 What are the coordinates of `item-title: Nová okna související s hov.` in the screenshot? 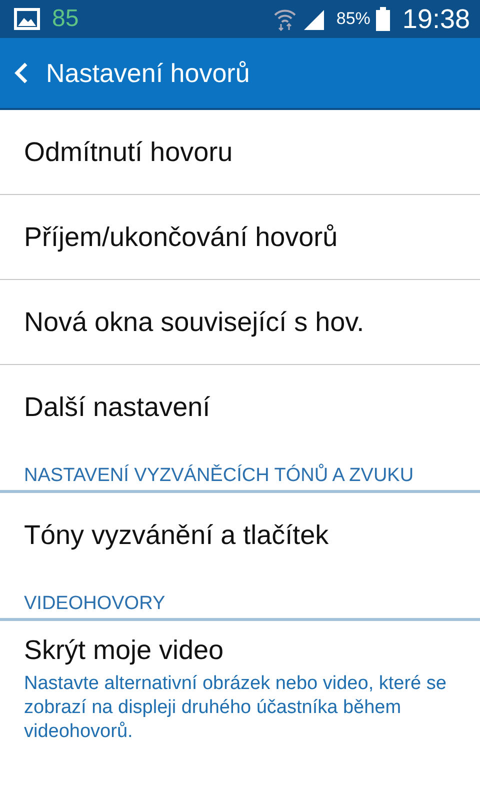 It's located at (195, 322).